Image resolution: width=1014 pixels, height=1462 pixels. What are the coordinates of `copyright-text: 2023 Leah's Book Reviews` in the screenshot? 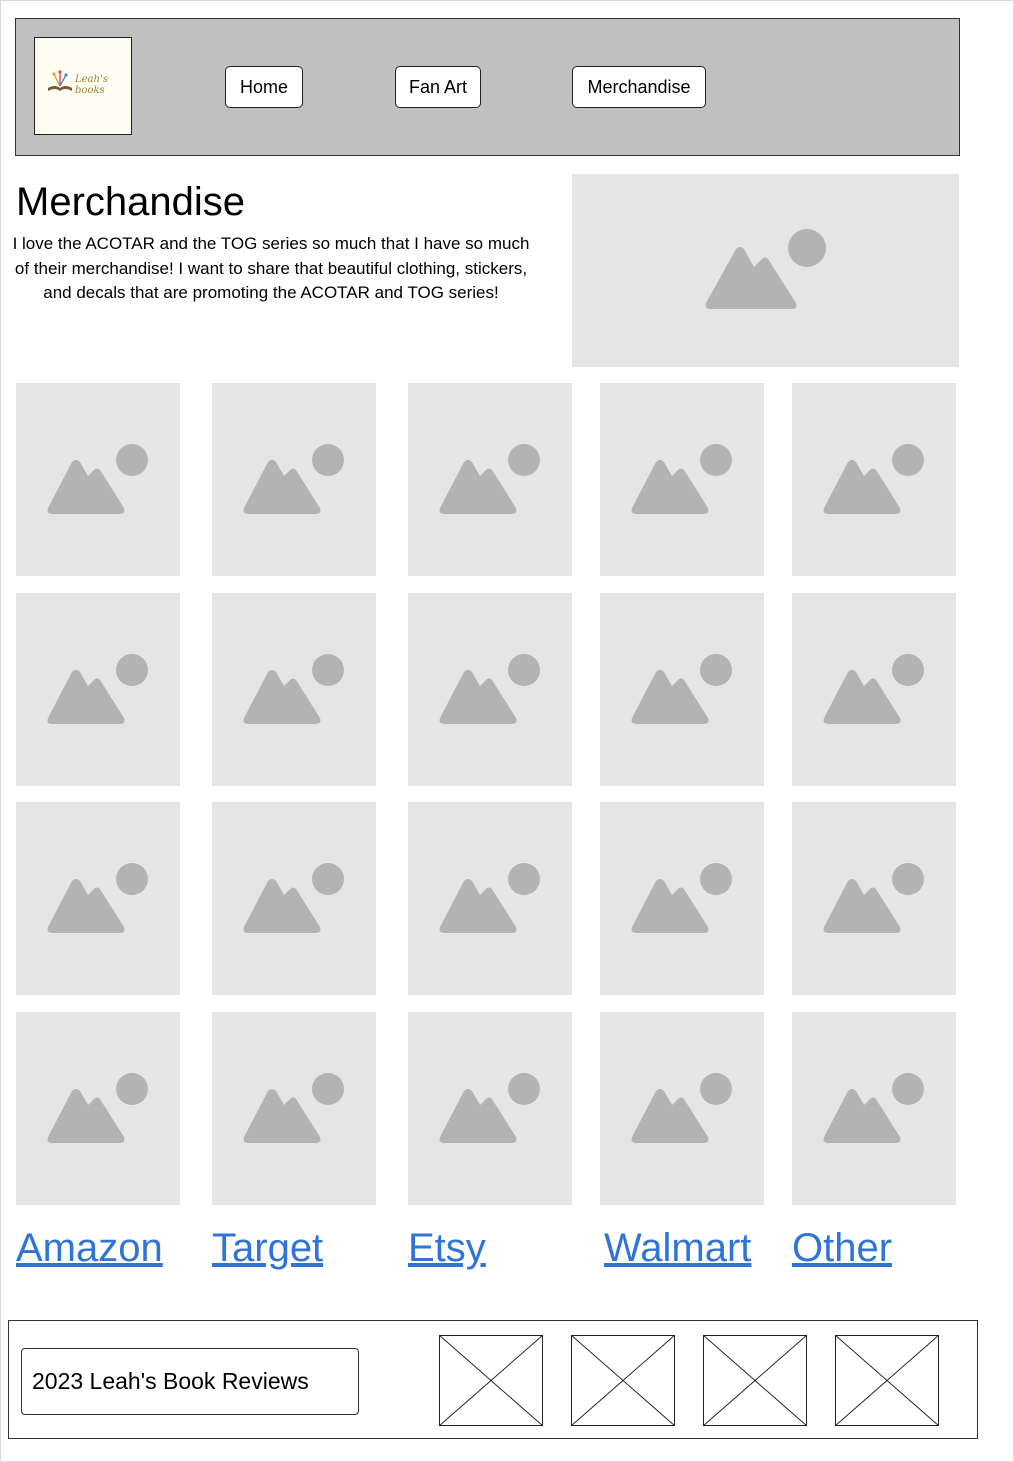 It's located at (190, 1381).